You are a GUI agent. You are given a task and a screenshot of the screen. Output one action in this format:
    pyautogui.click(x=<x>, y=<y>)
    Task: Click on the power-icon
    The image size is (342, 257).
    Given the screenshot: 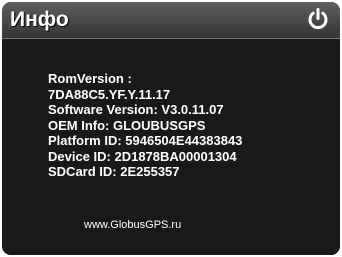 What is the action you would take?
    pyautogui.click(x=318, y=19)
    